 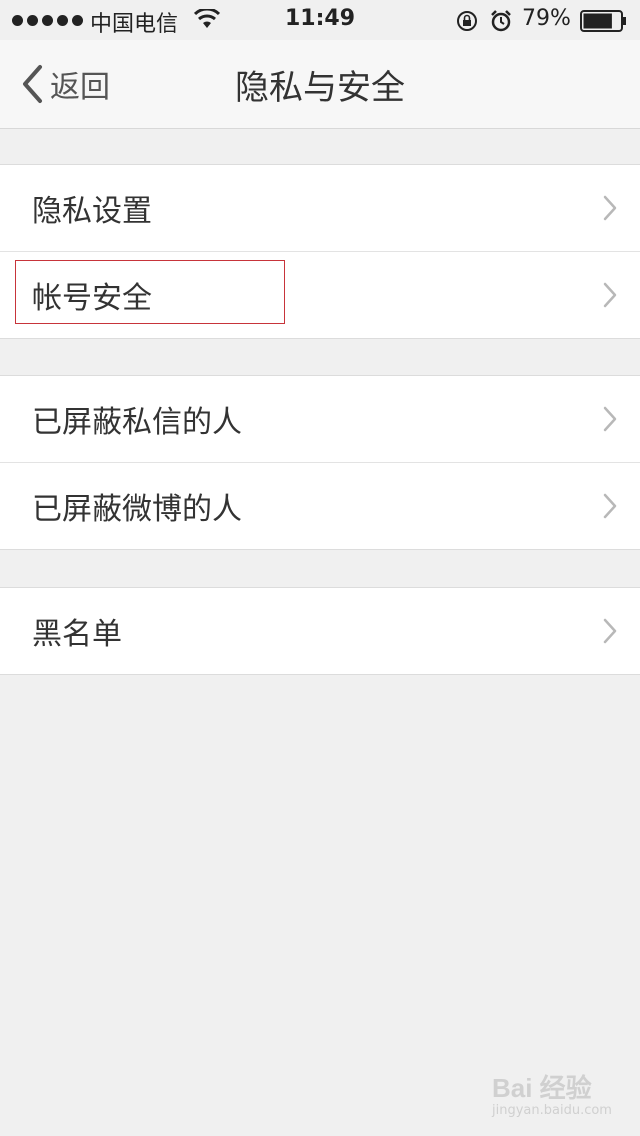 What do you see at coordinates (77, 634) in the screenshot?
I see `list-item-label: 黑名单` at bounding box center [77, 634].